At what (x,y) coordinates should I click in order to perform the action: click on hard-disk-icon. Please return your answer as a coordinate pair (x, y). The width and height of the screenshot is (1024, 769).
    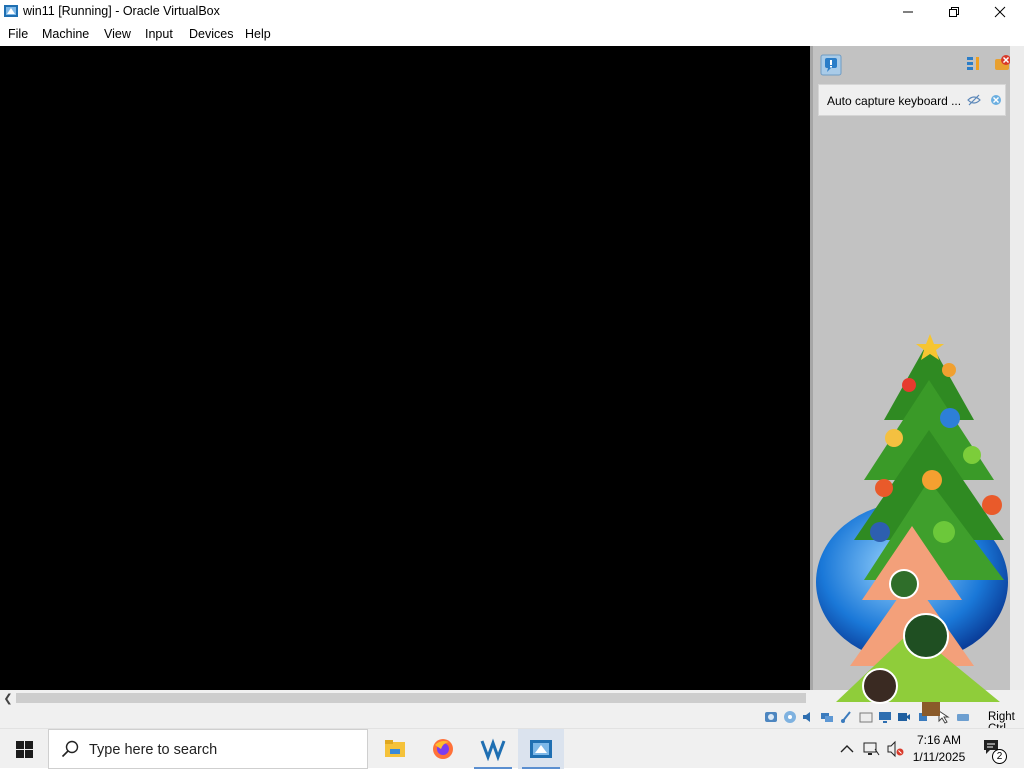
    Looking at the image, I should click on (771, 717).